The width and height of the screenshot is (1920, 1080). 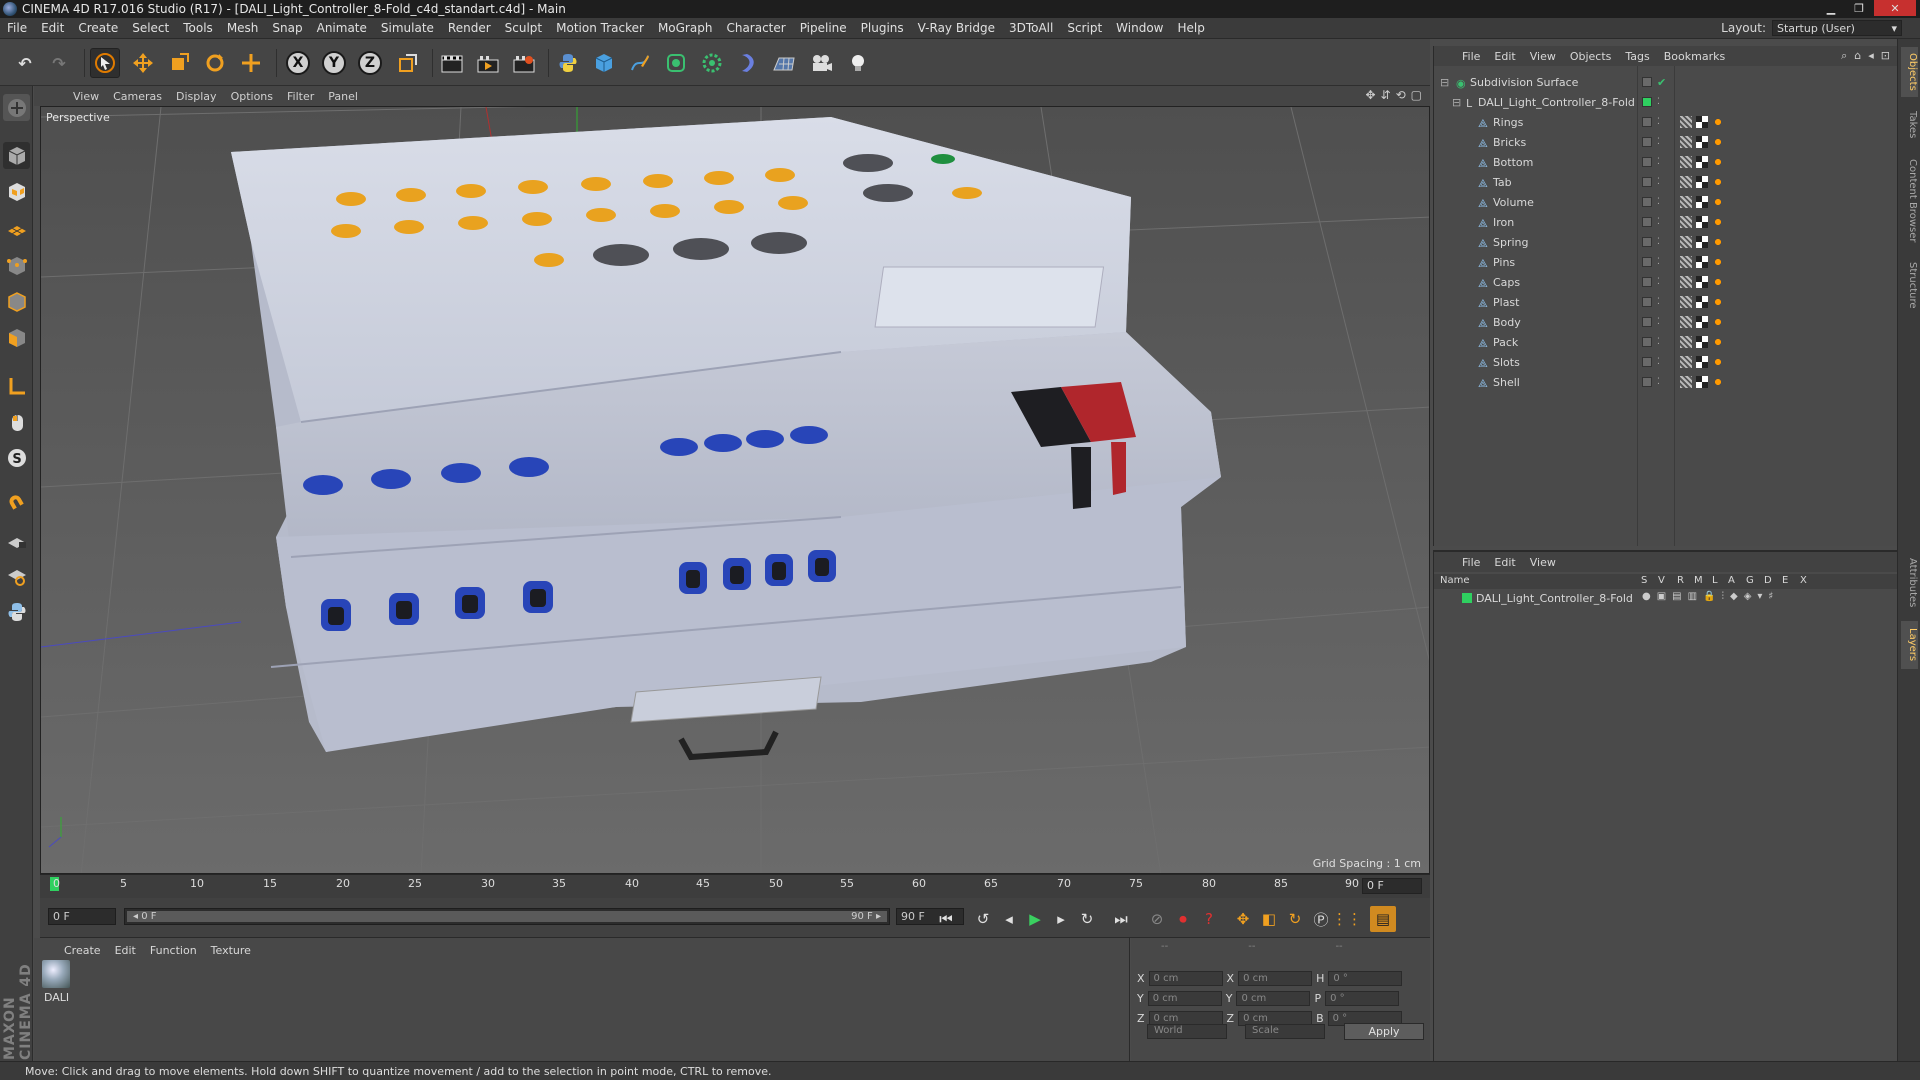 I want to click on collapse-icon: ⊟, so click(x=1456, y=102).